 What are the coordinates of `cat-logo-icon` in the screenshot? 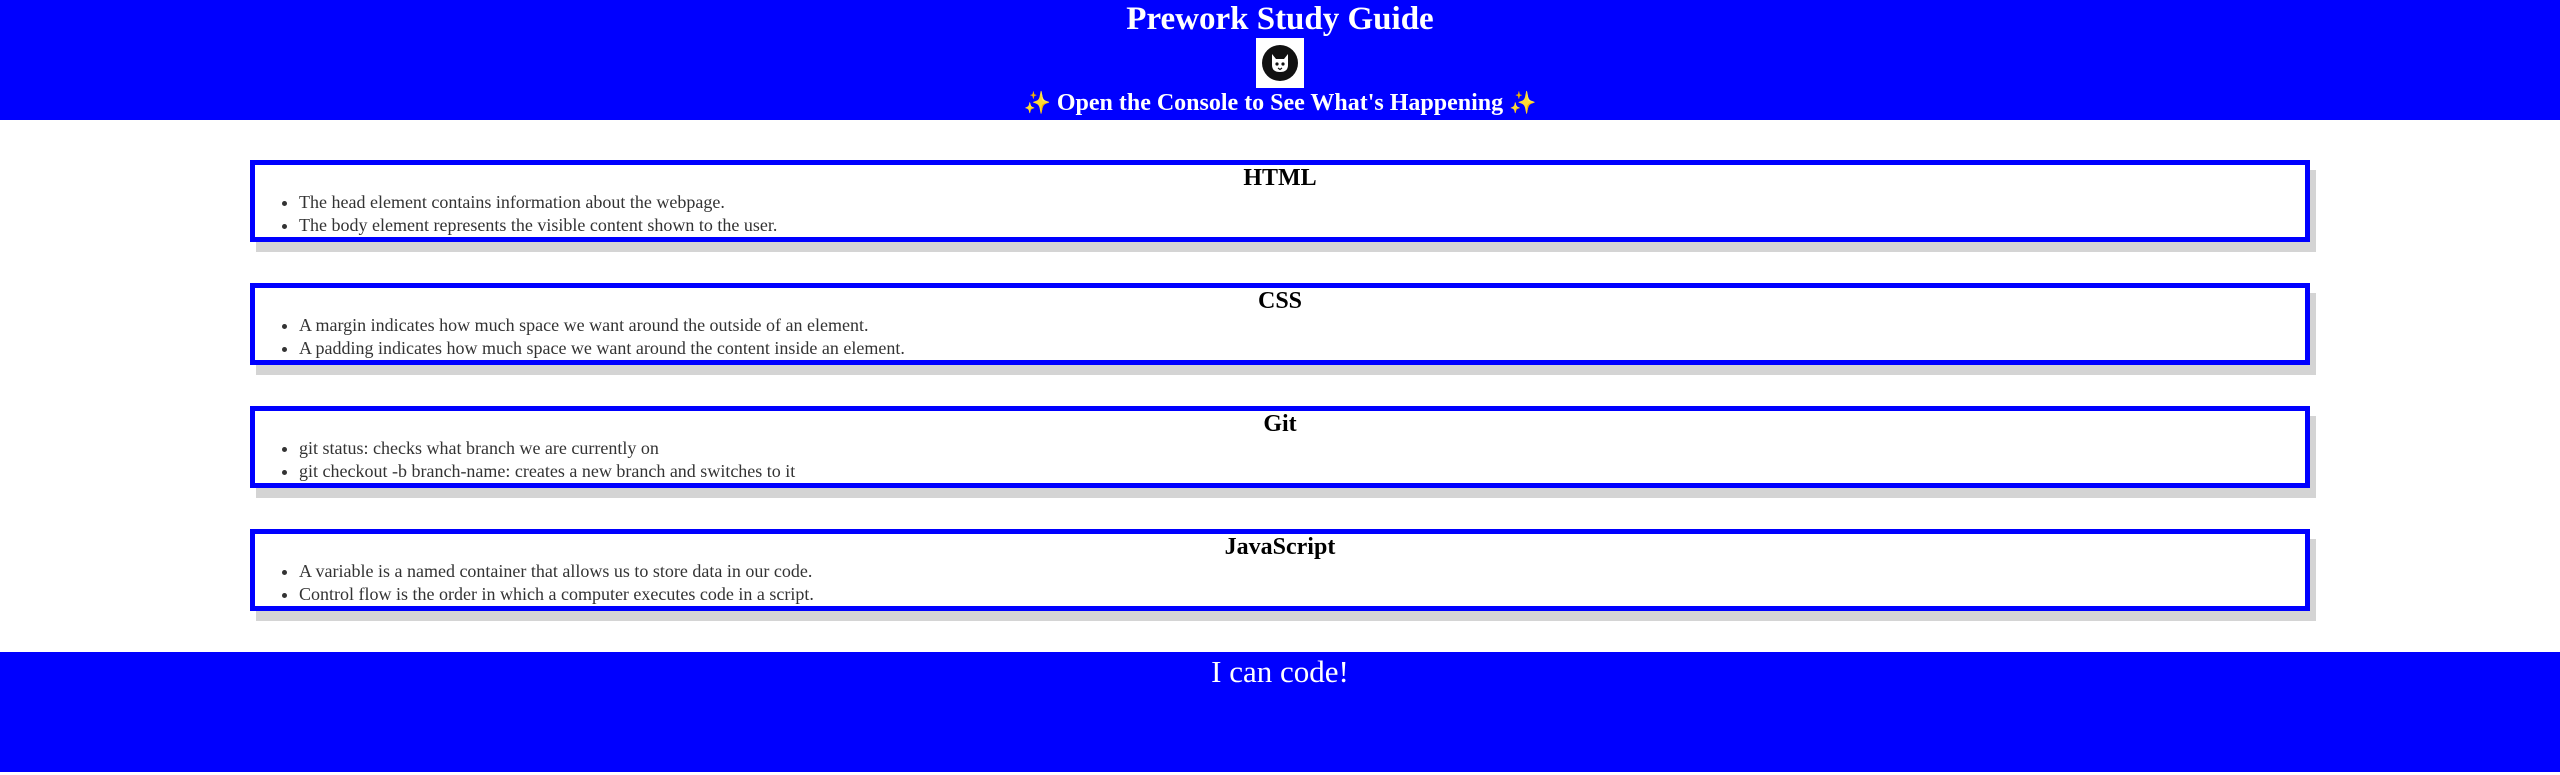 It's located at (1280, 63).